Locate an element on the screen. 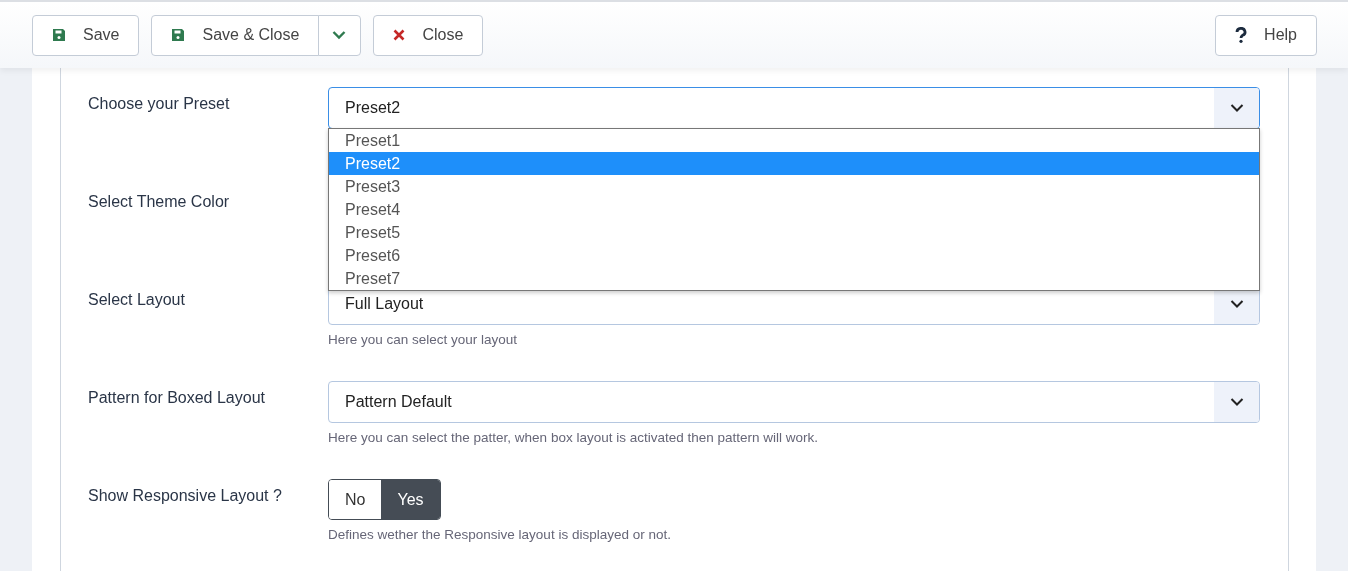 This screenshot has width=1348, height=571. save-close-button: Save & Close is located at coordinates (235, 35).